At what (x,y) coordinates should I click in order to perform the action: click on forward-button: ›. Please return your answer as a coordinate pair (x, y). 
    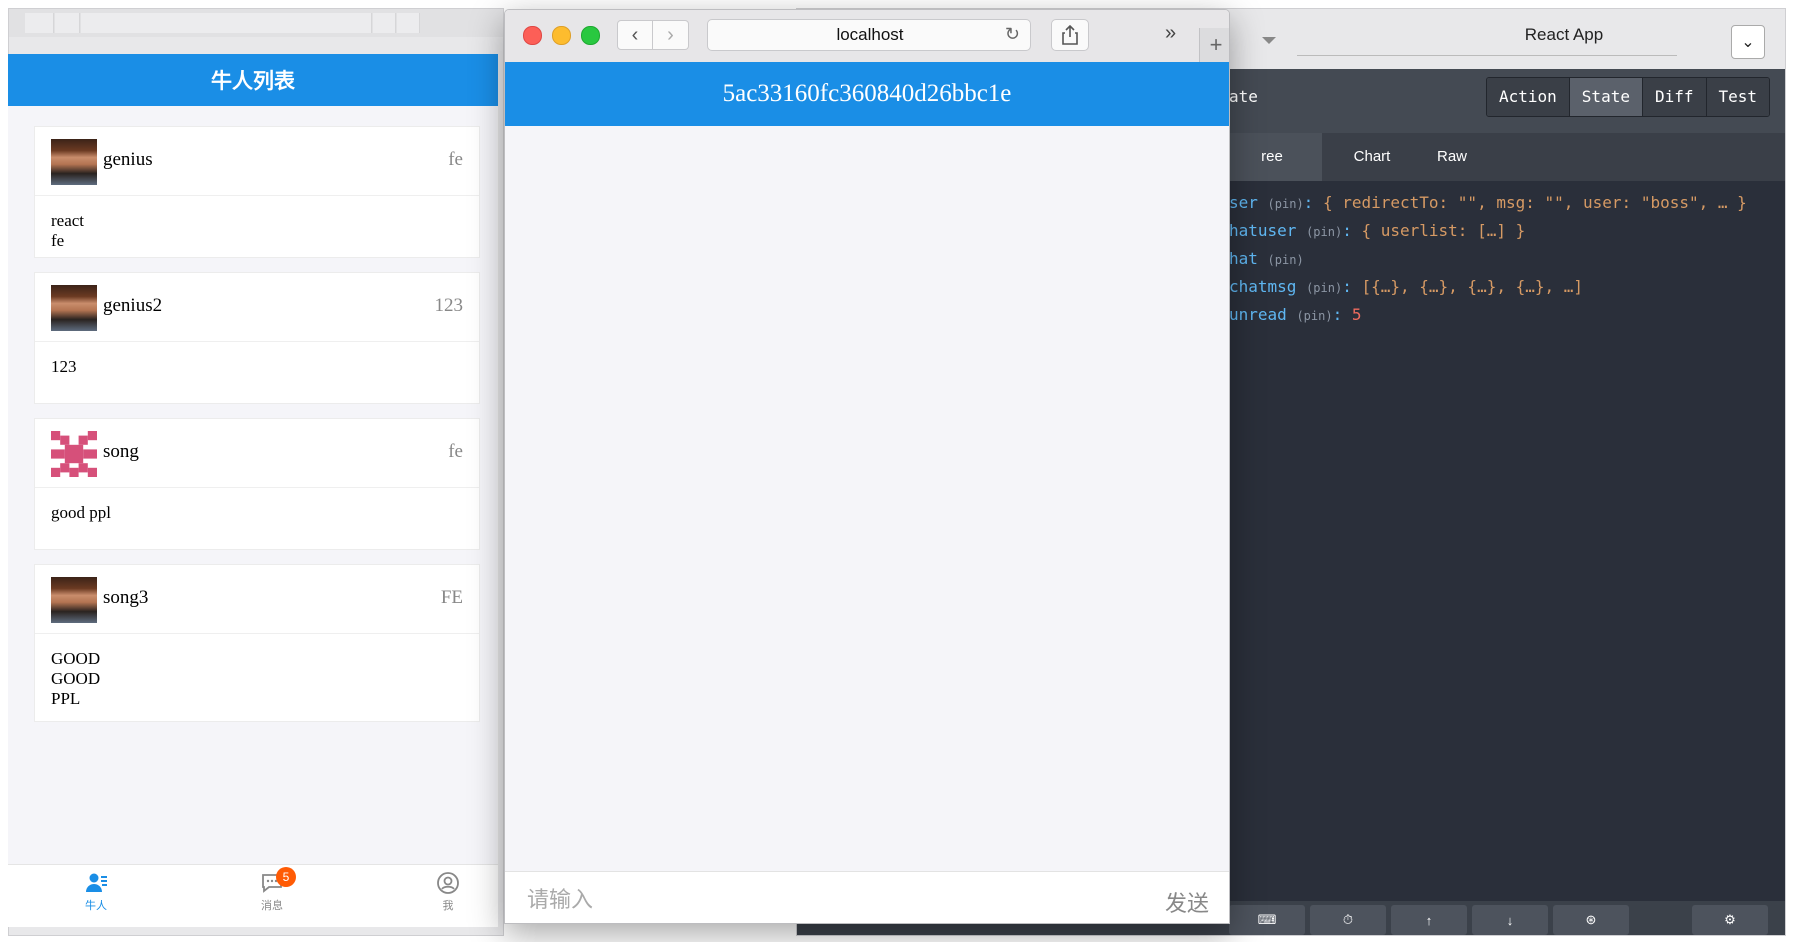
    Looking at the image, I should click on (671, 35).